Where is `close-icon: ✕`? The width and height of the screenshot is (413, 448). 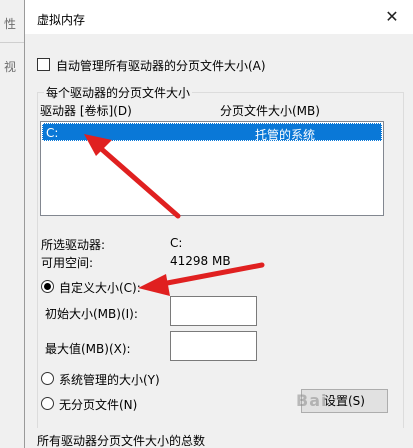 close-icon: ✕ is located at coordinates (392, 17).